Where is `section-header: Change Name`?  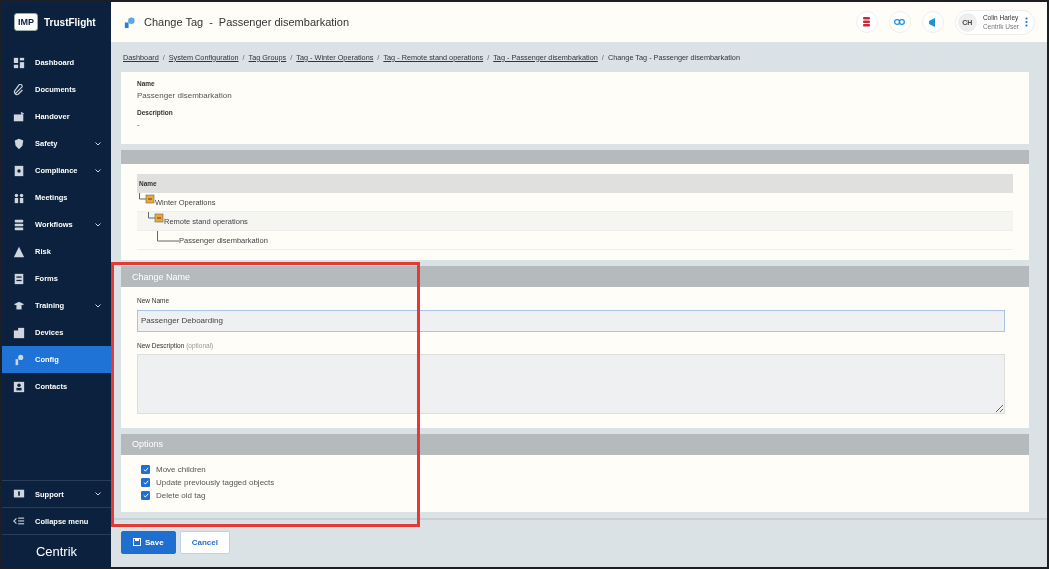 section-header: Change Name is located at coordinates (575, 276).